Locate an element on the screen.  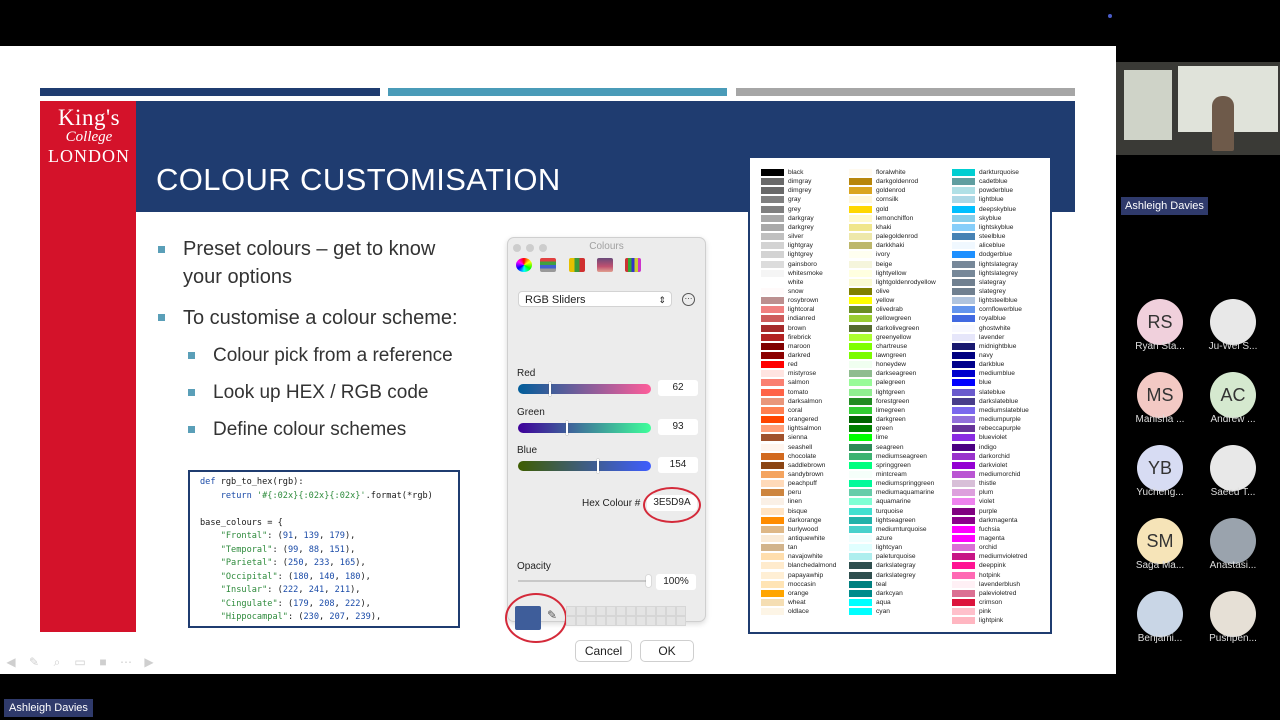
back-icon: ◀ is located at coordinates (11, 662).